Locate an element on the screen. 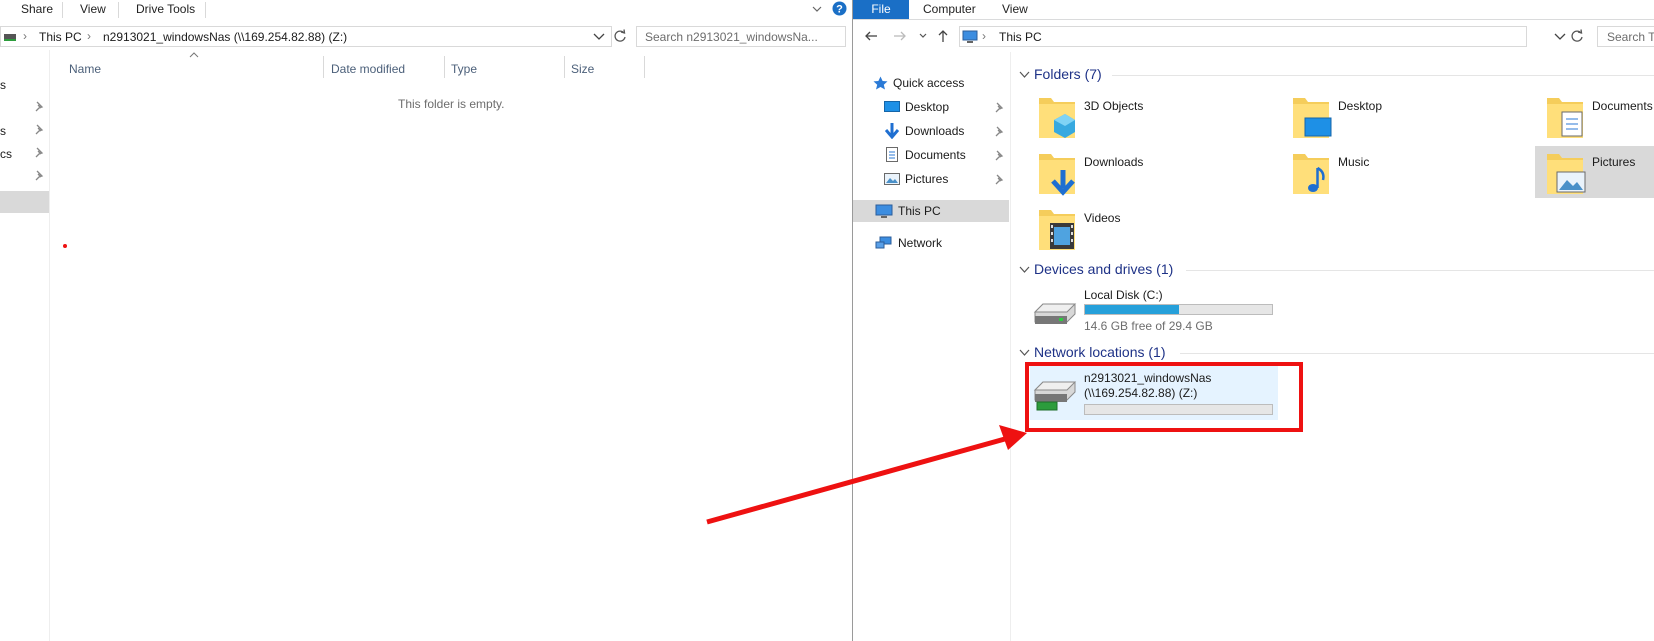 The image size is (1654, 641). nav-network: Network is located at coordinates (942, 243).